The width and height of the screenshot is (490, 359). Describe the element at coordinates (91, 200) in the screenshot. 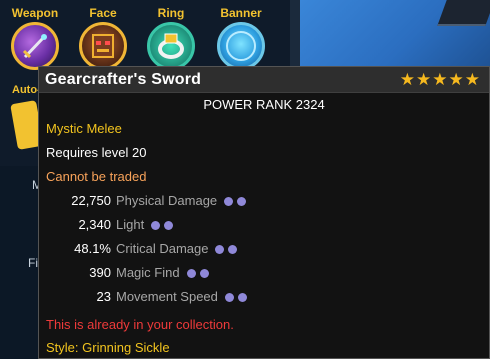

I see `stat-value: 22,750` at that location.